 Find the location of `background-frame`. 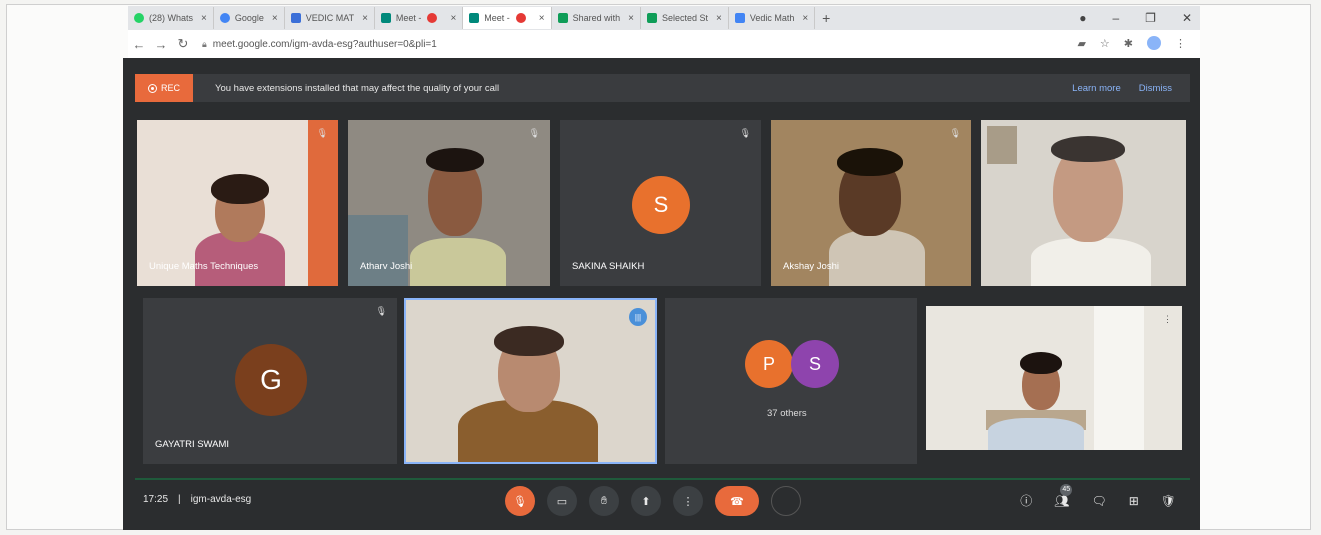

background-frame is located at coordinates (1002, 145).